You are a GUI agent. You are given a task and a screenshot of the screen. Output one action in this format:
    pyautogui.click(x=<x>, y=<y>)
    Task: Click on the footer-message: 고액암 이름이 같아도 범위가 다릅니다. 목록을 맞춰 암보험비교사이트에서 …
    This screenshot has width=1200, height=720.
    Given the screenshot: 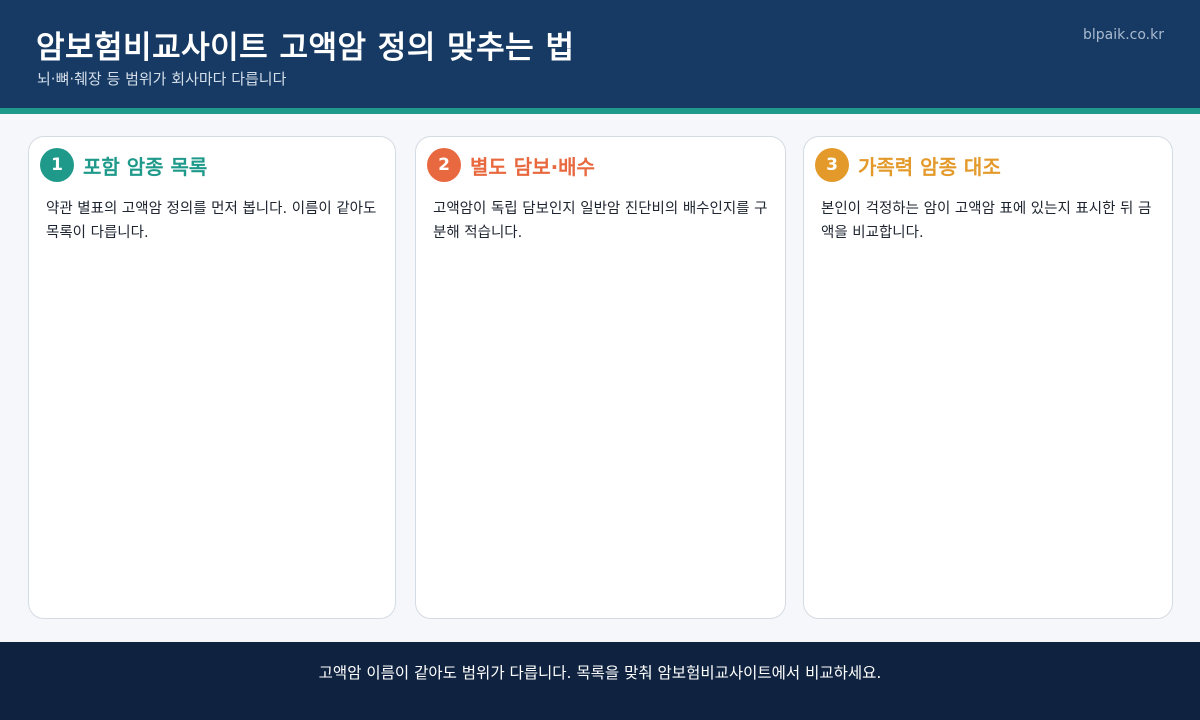 What is the action you would take?
    pyautogui.click(x=600, y=673)
    